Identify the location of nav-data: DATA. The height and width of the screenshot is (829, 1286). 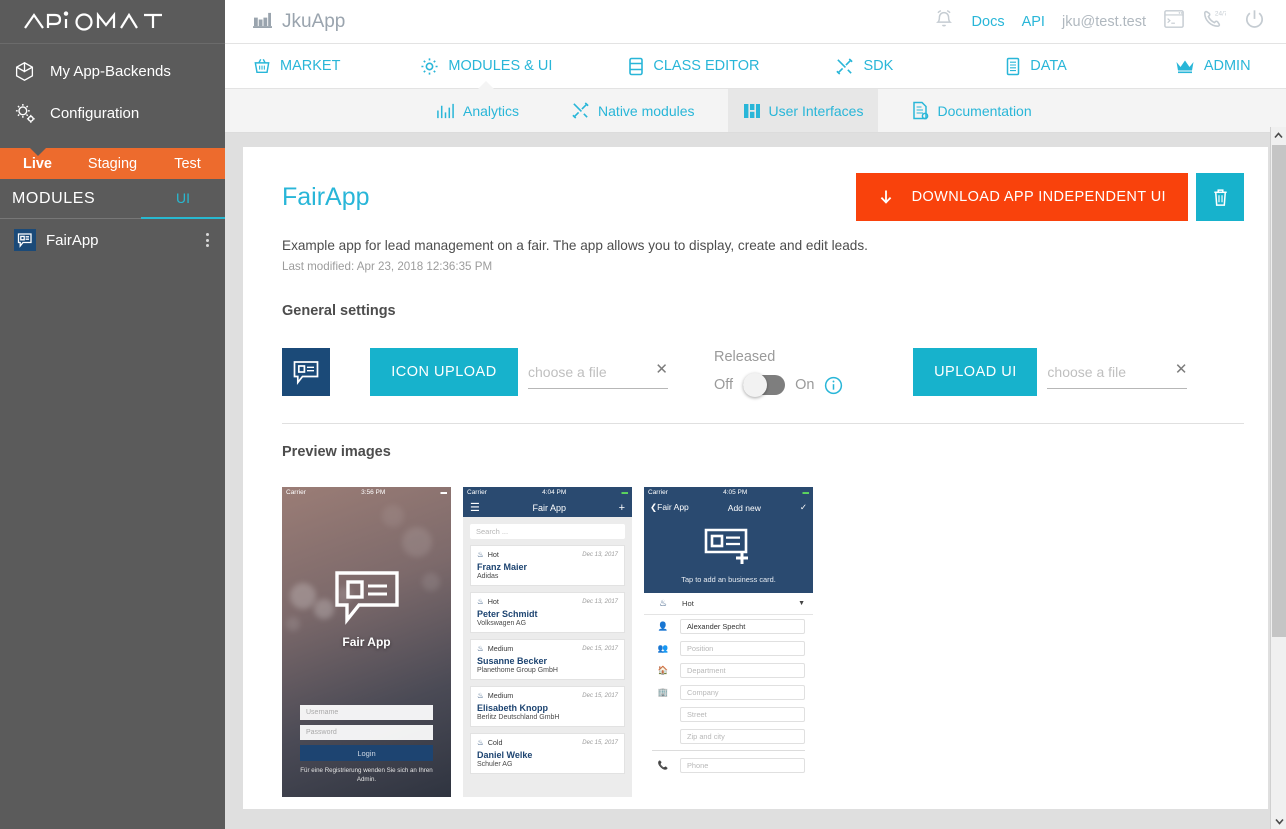
(1036, 66).